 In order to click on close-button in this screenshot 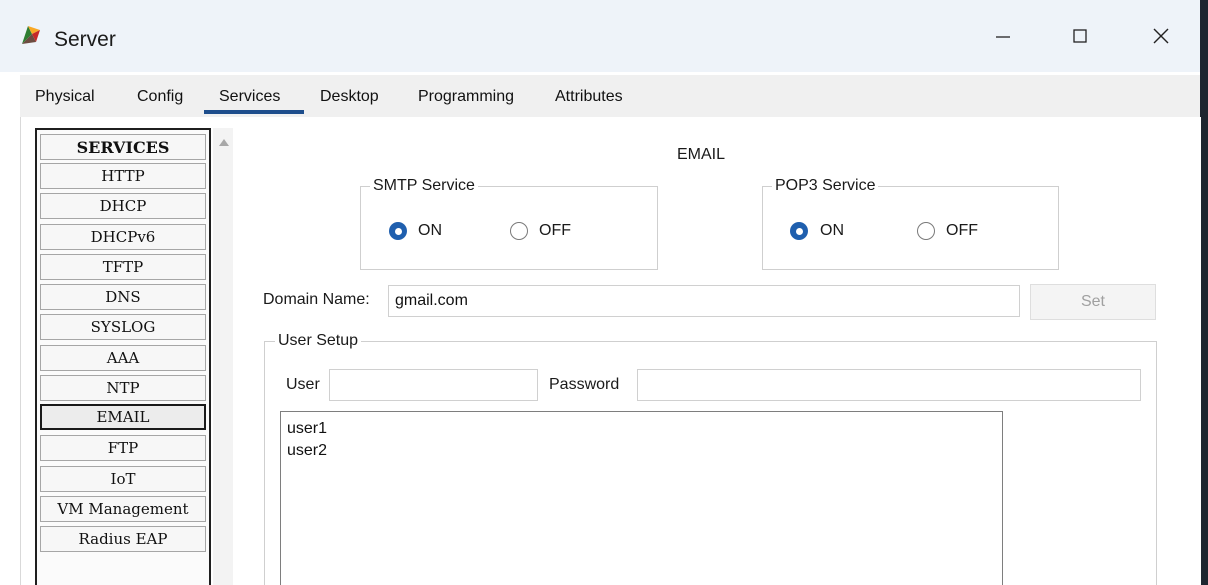, I will do `click(1161, 36)`.